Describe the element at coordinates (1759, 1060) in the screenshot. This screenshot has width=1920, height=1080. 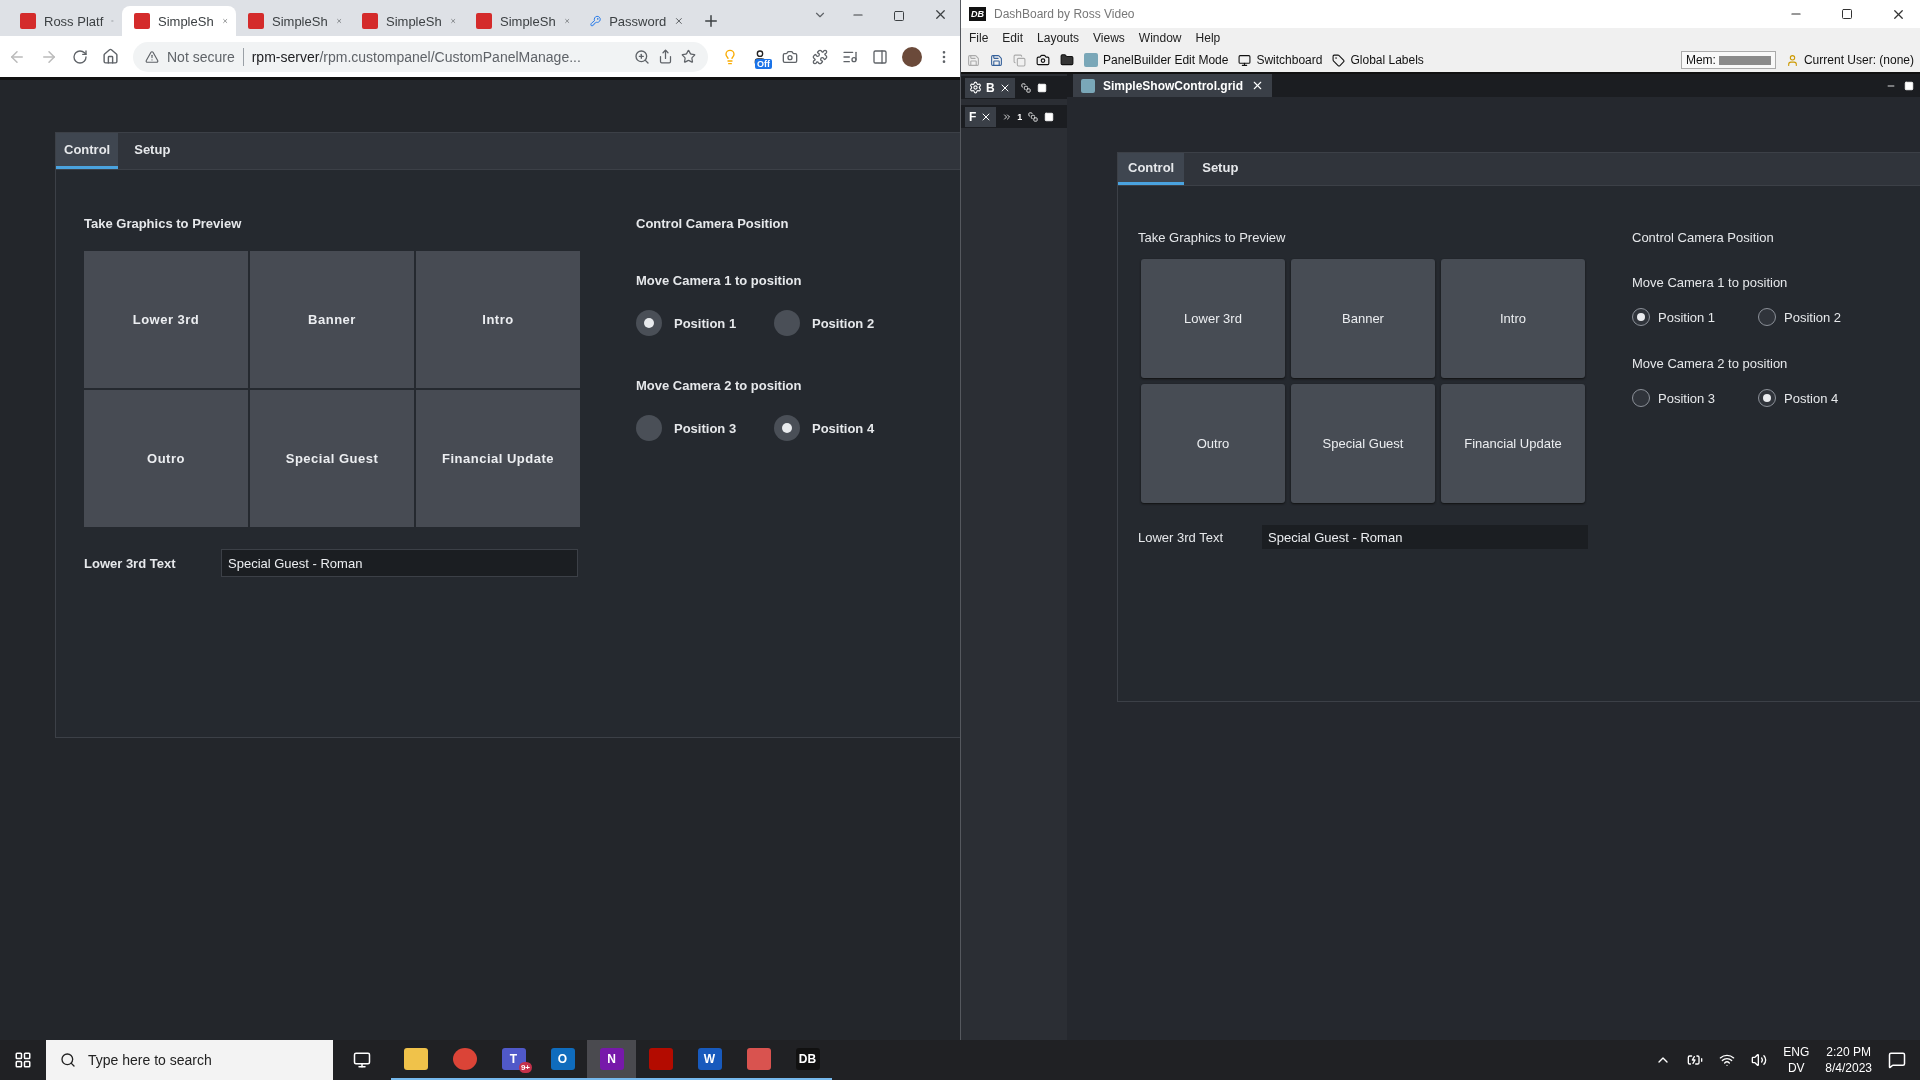
I see `volume-icon` at that location.